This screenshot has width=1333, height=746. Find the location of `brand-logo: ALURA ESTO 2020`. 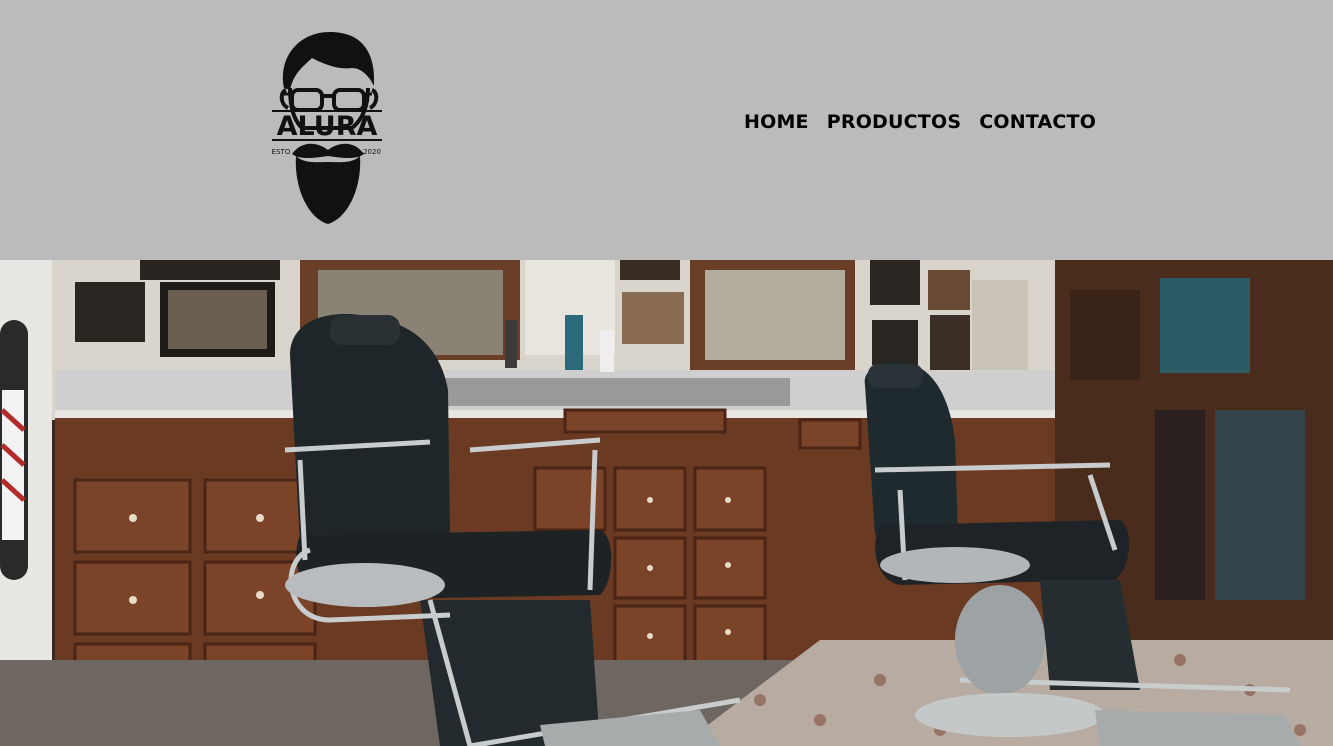

brand-logo: ALURA ESTO 2020 is located at coordinates (327, 127).